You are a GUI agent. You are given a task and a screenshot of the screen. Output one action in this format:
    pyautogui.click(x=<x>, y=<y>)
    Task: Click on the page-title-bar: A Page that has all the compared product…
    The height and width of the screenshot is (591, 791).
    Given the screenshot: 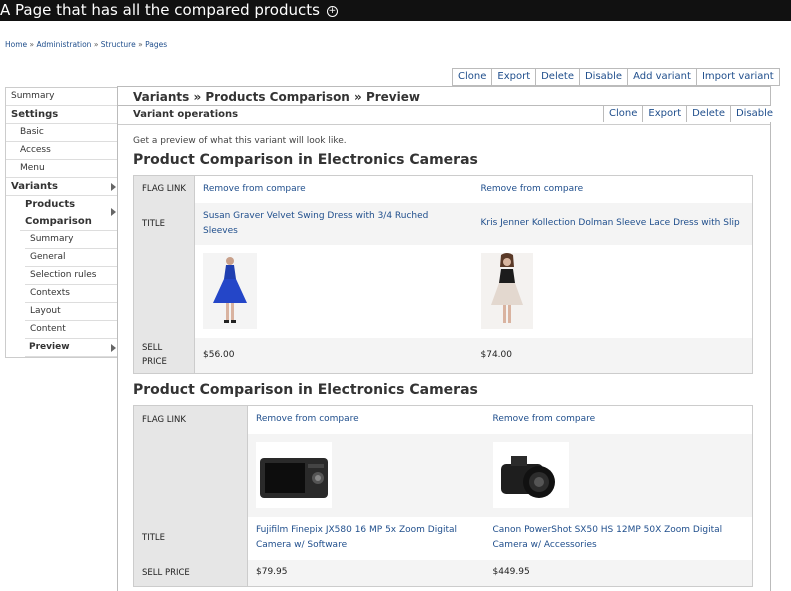 What is the action you would take?
    pyautogui.click(x=395, y=10)
    